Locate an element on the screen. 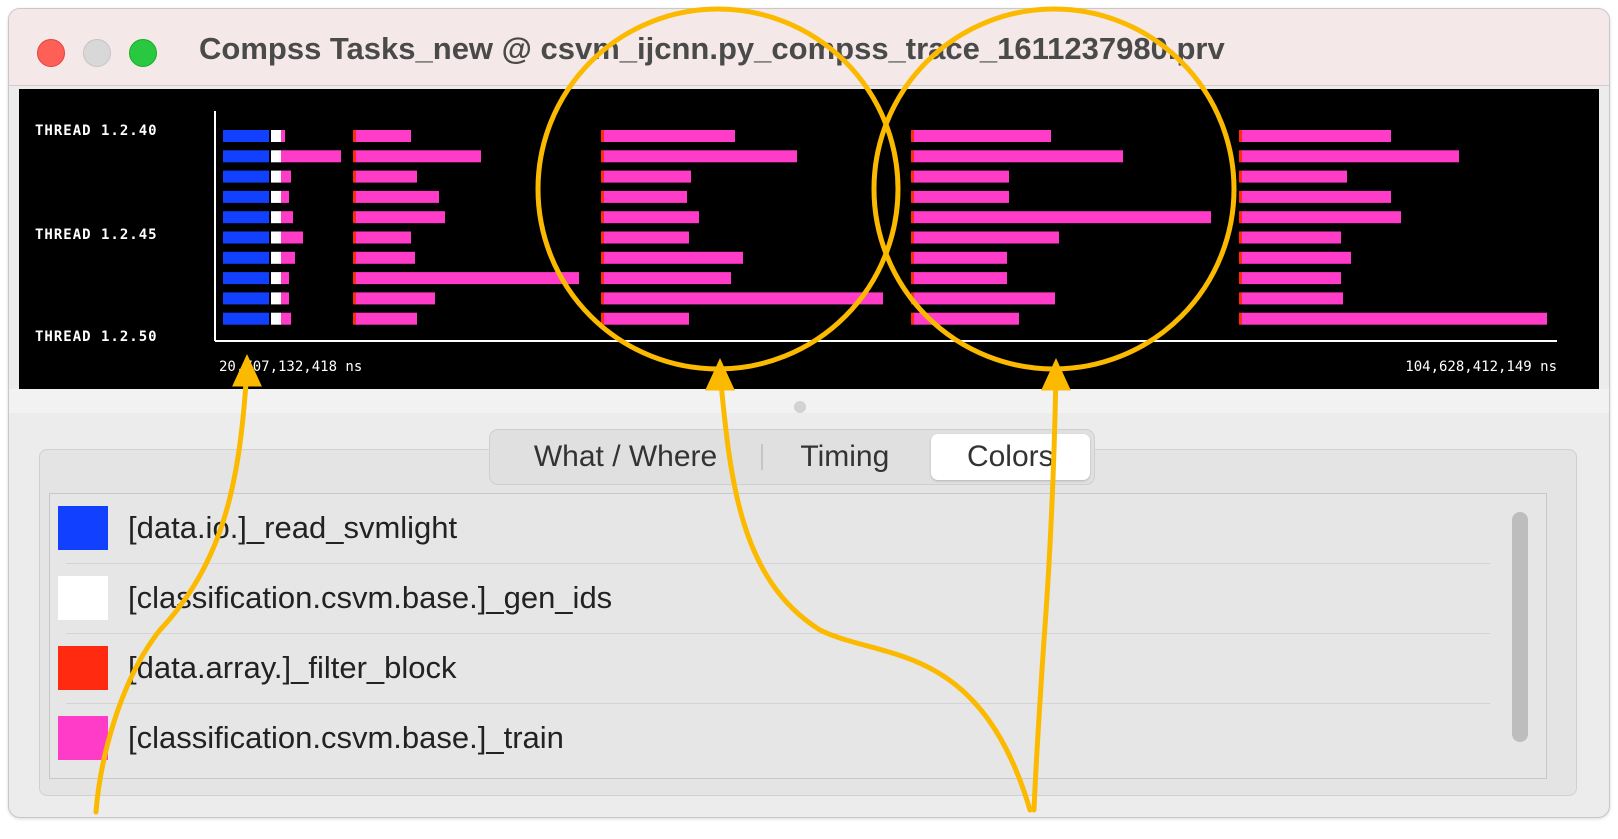 Image resolution: width=1618 pixels, height=839 pixels. legend-scrollbar is located at coordinates (1520, 627).